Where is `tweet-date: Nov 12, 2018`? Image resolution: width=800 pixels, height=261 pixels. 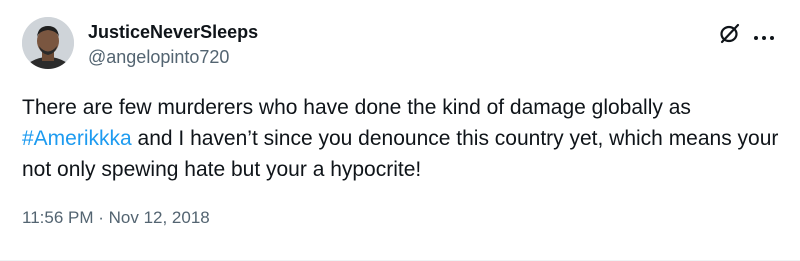 tweet-date: Nov 12, 2018 is located at coordinates (159, 217).